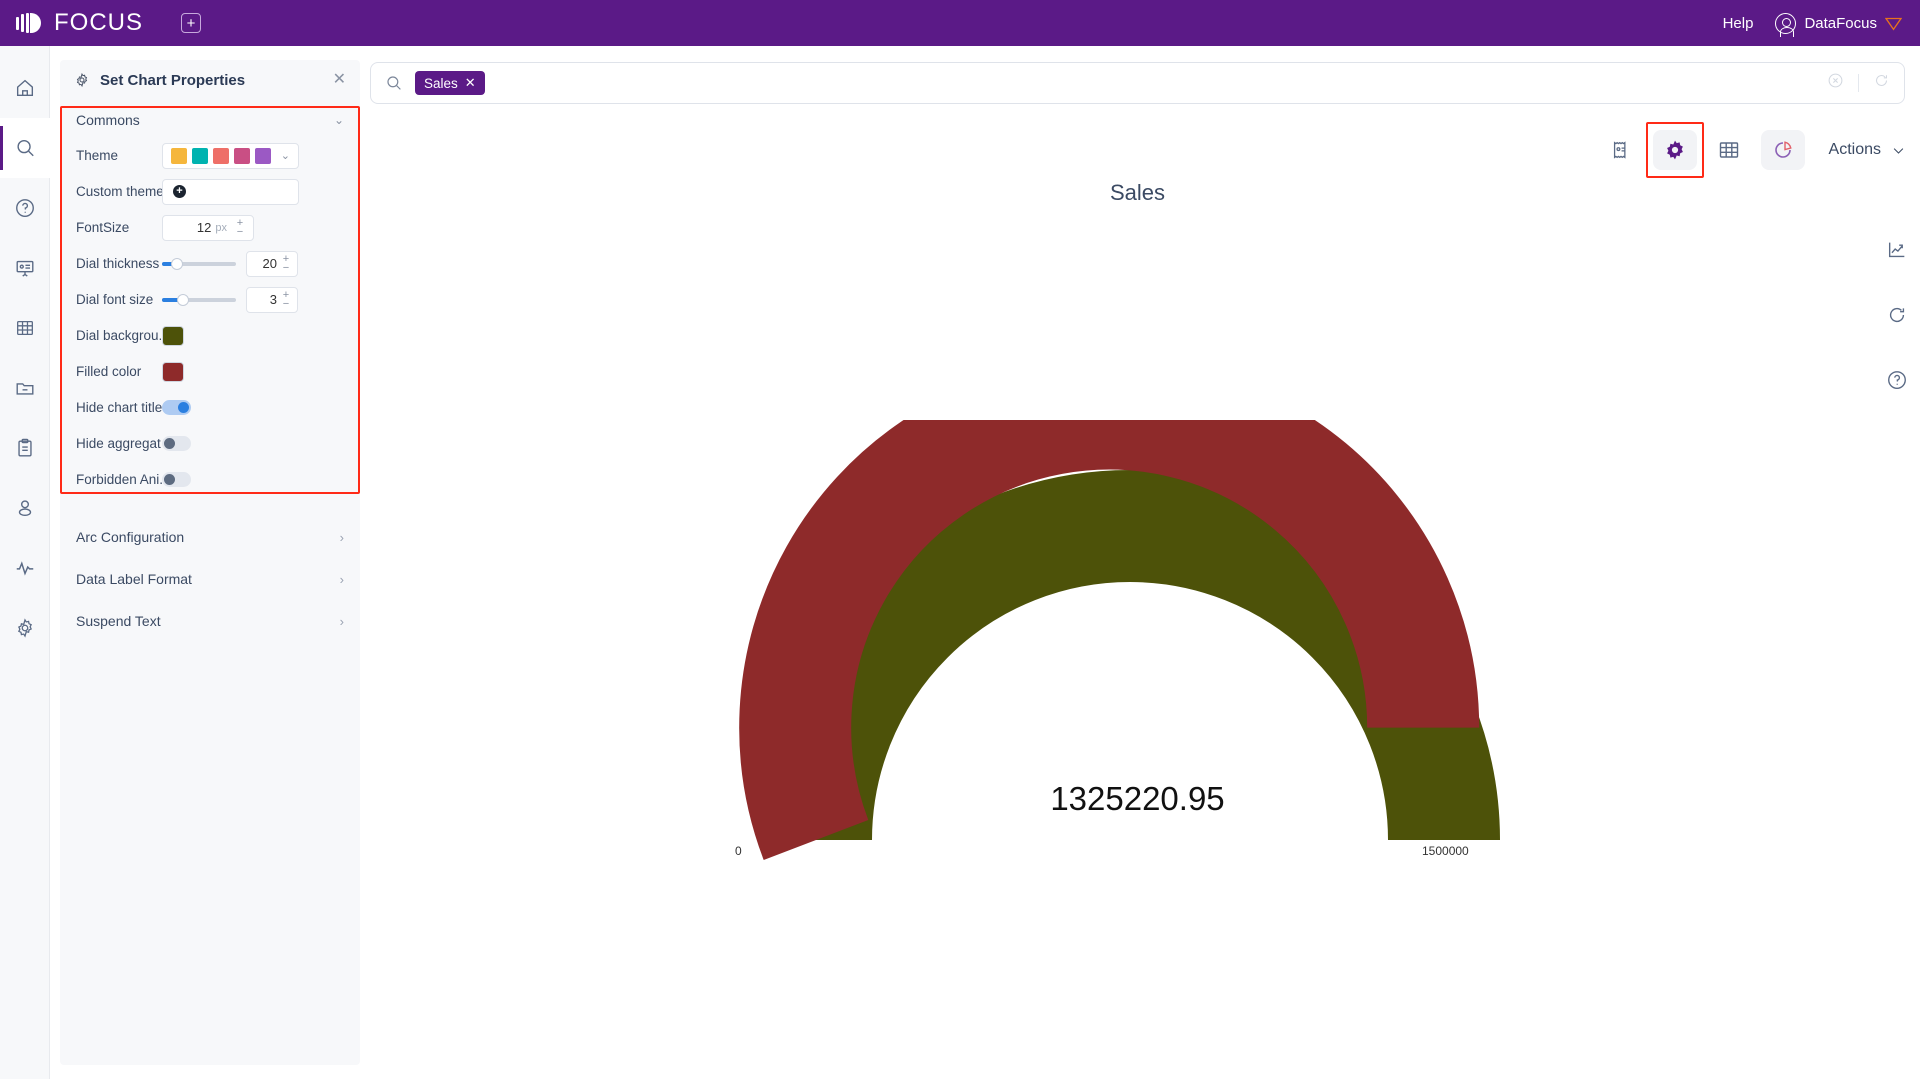 The image size is (1920, 1079). I want to click on sidebar-item-table, so click(25, 328).